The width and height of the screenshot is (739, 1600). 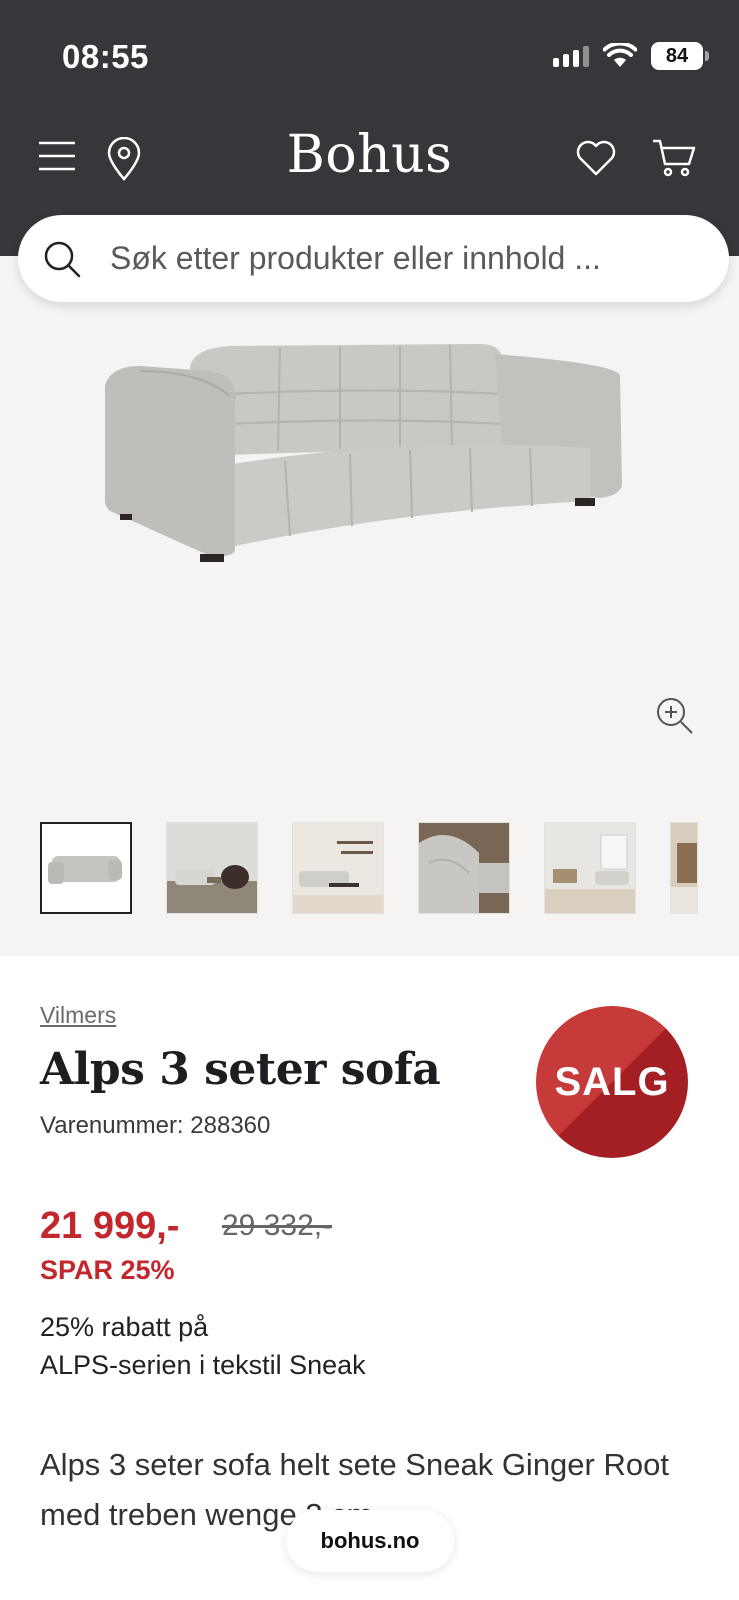 What do you see at coordinates (400, 258) in the screenshot?
I see `search-input` at bounding box center [400, 258].